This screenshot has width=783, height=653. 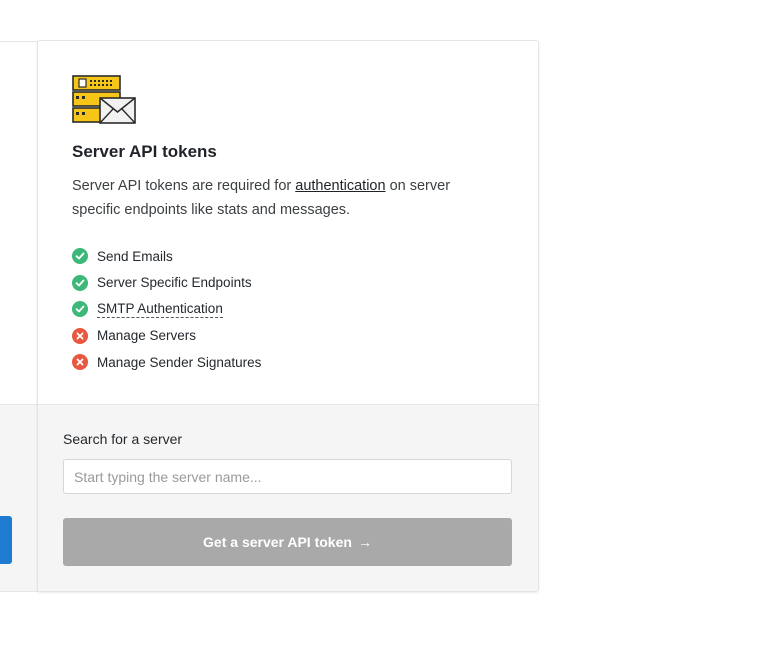 I want to click on feature-label: Manage Servers, so click(x=147, y=336).